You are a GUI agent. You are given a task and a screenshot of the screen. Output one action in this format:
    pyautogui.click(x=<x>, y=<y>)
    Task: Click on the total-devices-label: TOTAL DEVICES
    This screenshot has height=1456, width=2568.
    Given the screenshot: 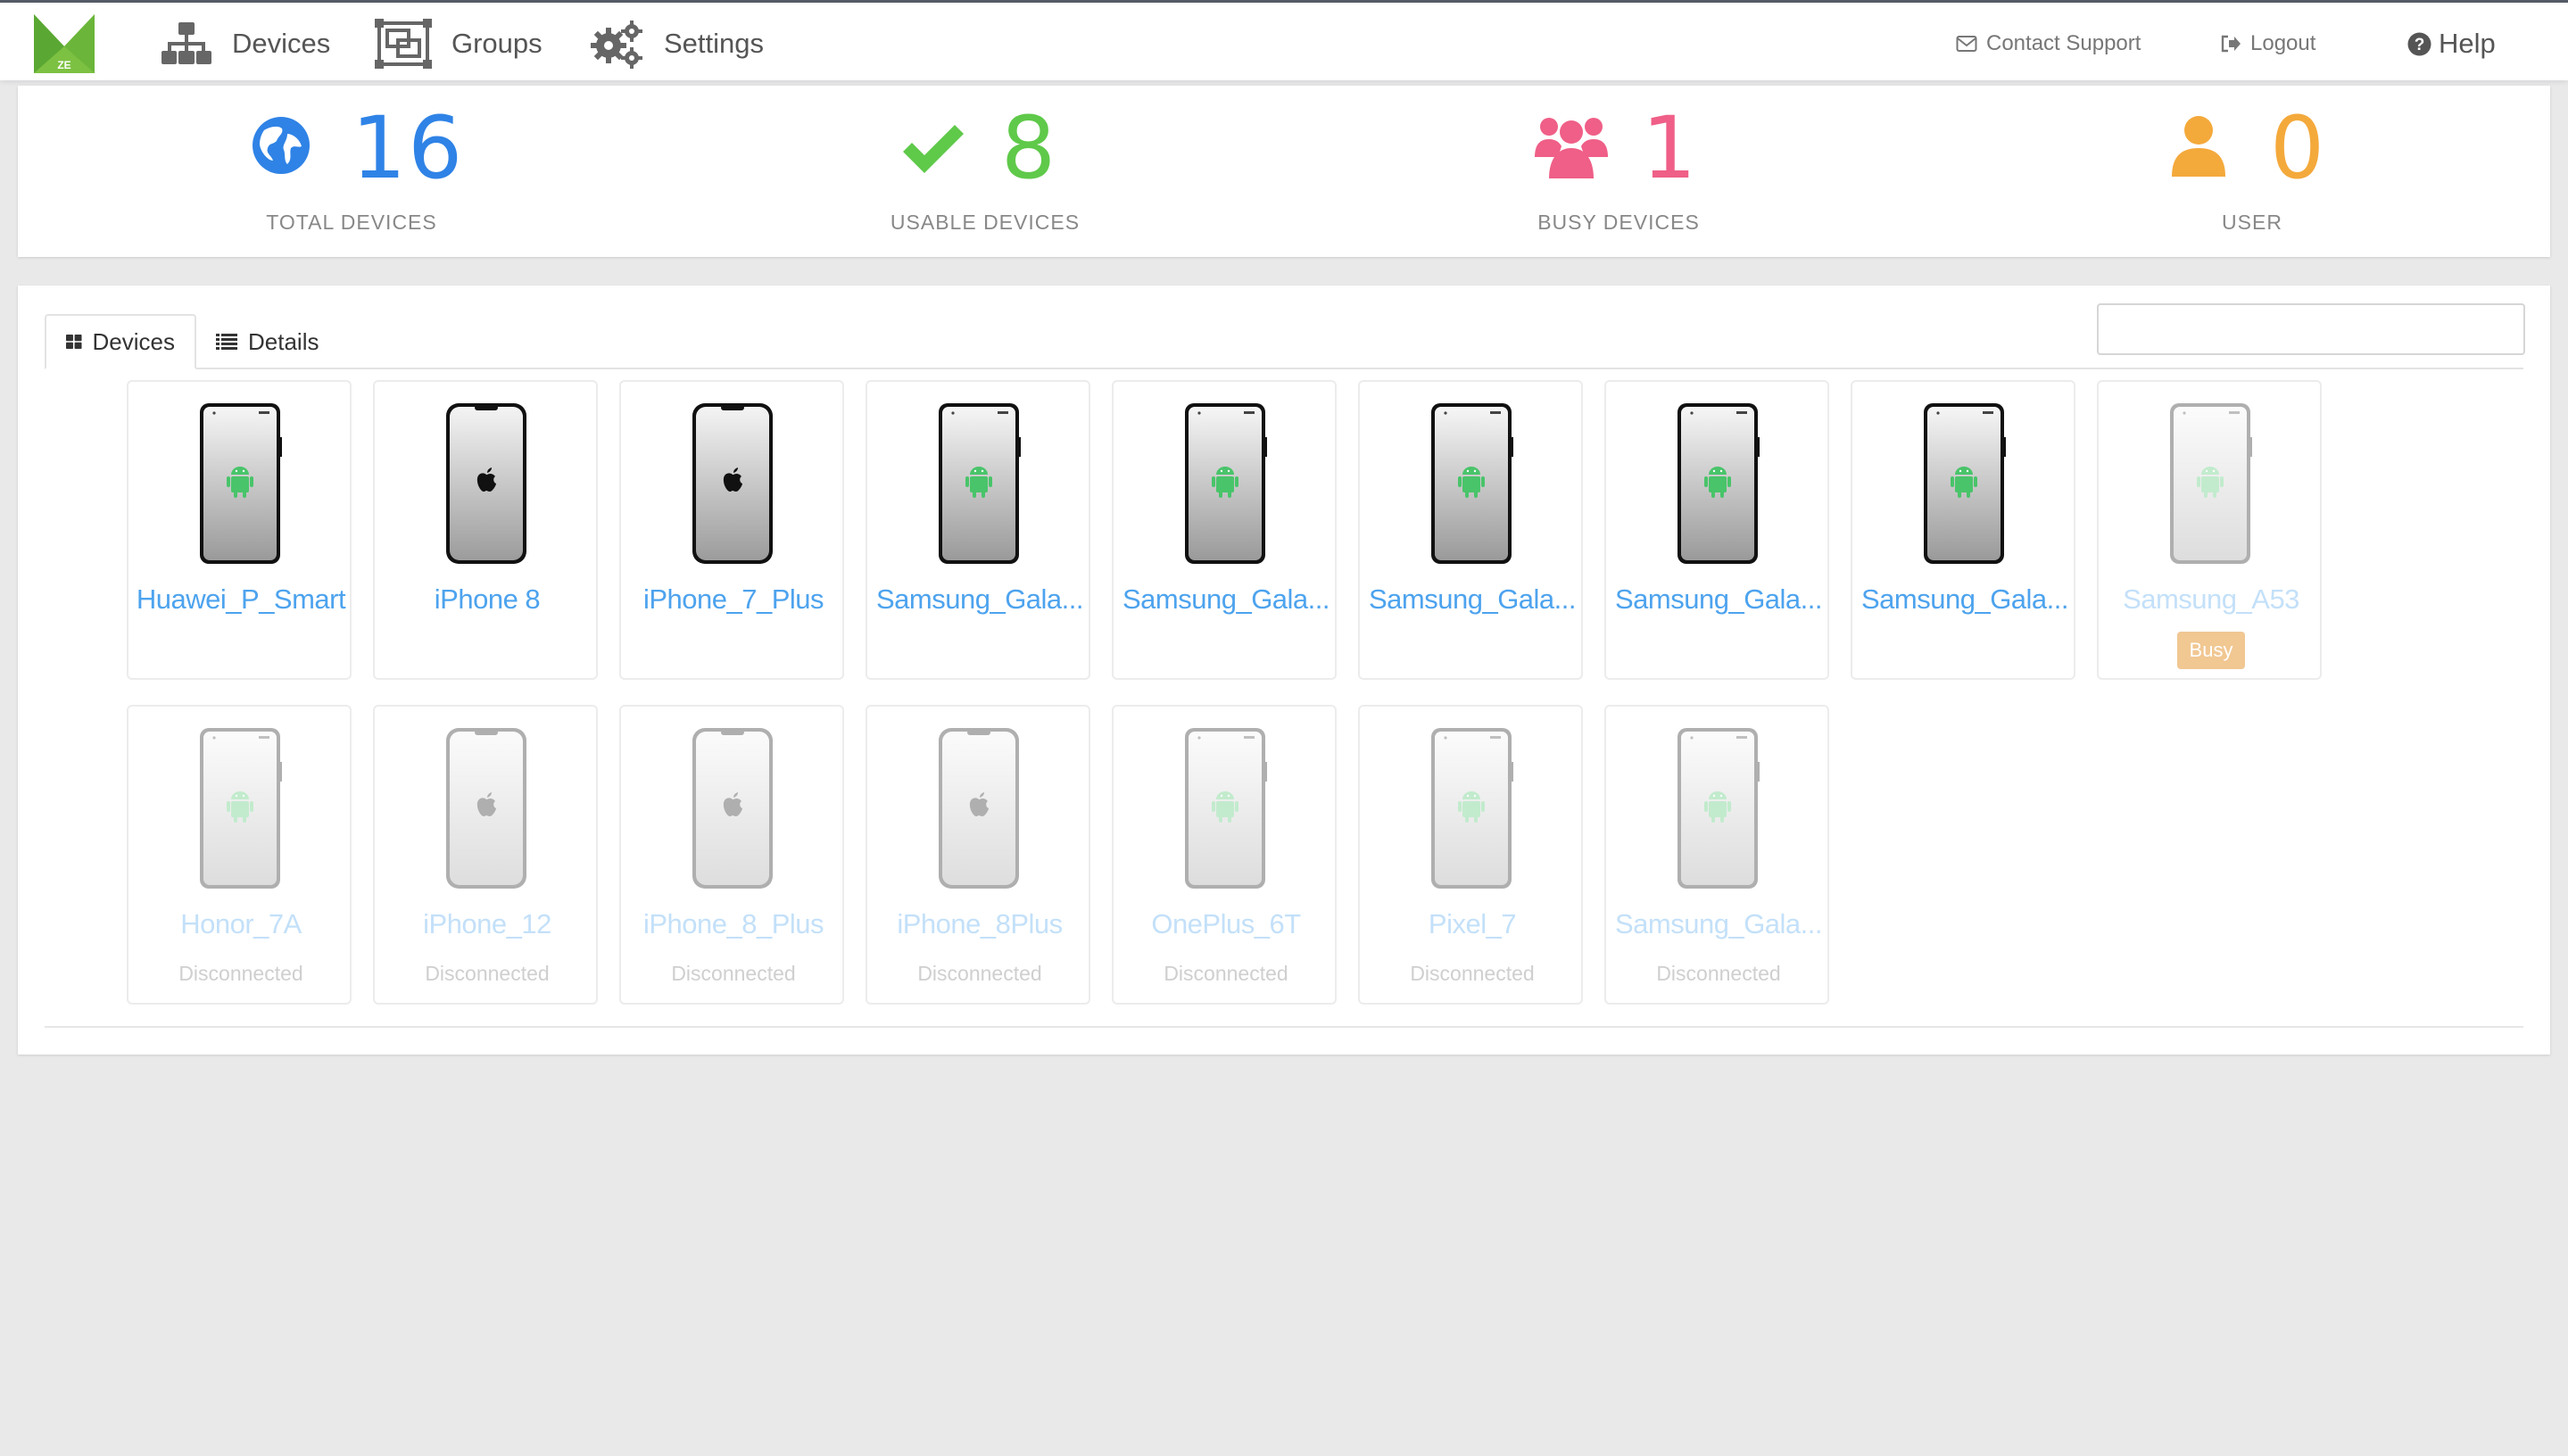 What is the action you would take?
    pyautogui.click(x=351, y=223)
    